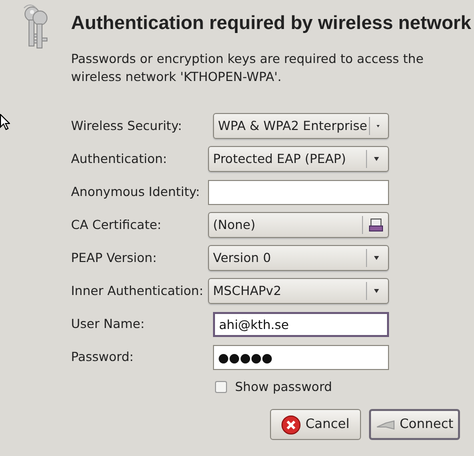  I want to click on dropdown: MSCHAPv2, so click(298, 291).